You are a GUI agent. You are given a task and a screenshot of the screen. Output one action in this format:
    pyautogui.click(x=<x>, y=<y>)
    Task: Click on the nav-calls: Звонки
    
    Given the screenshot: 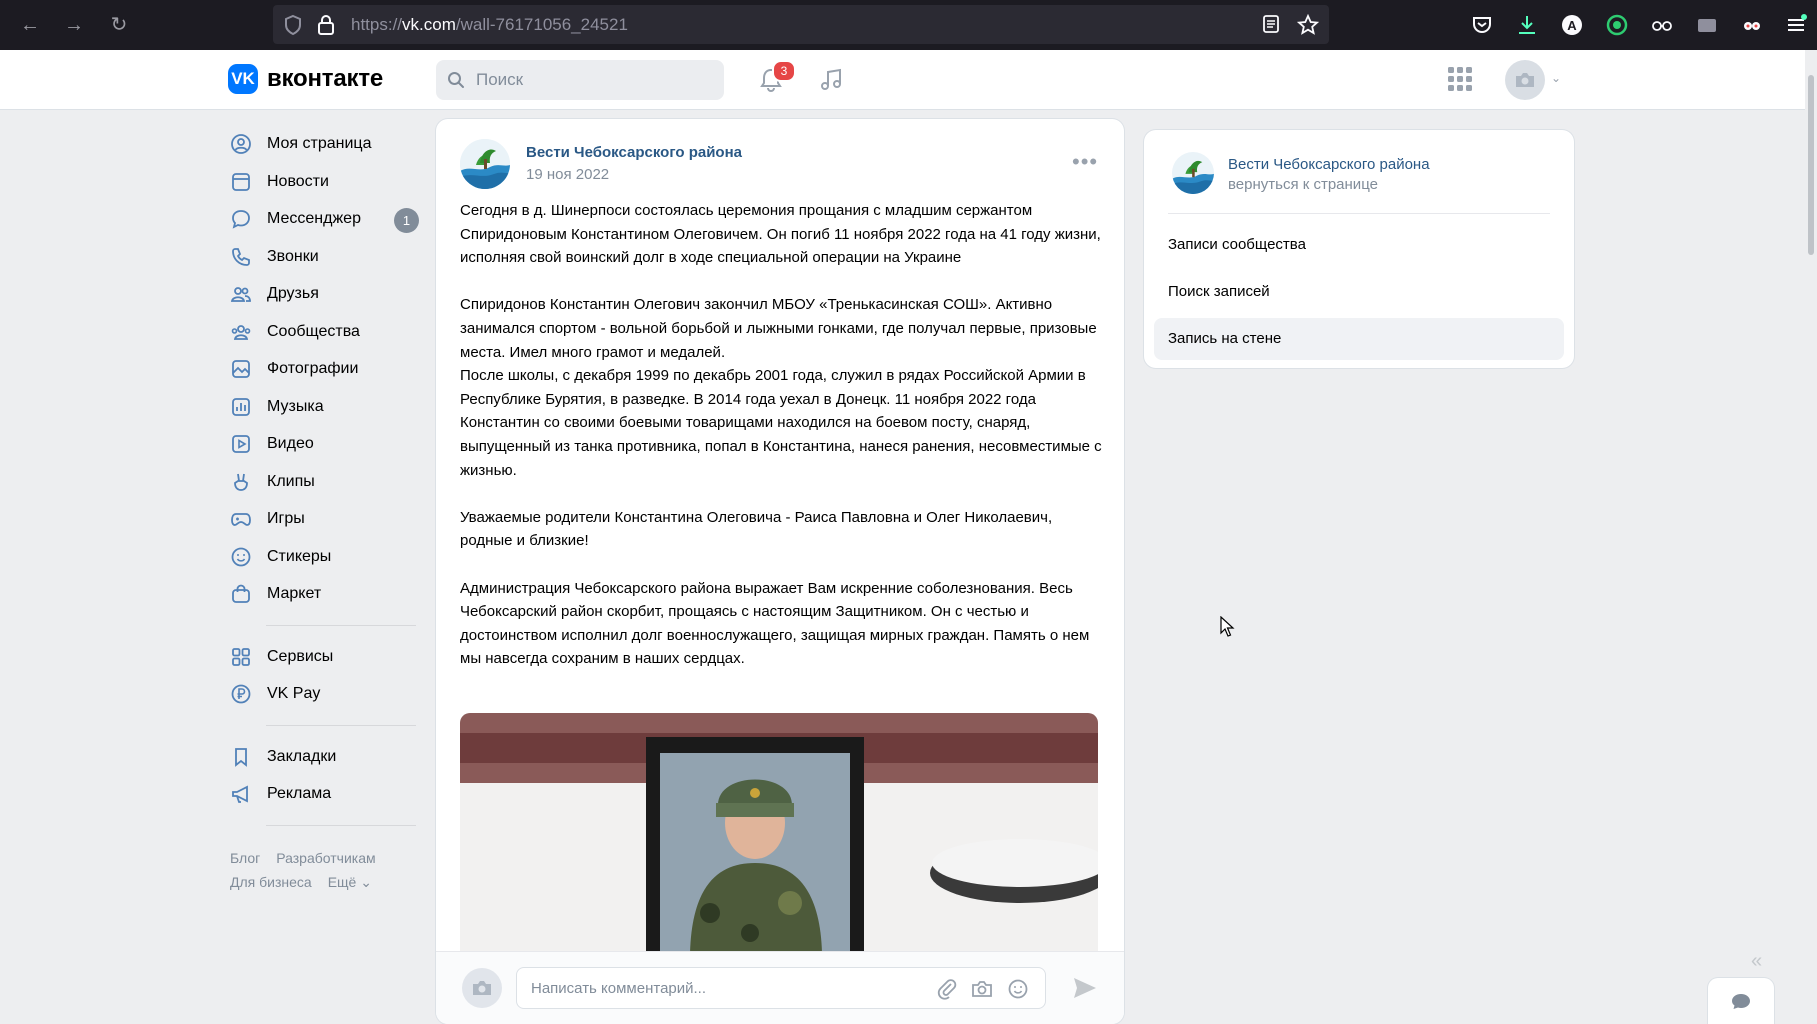 What is the action you would take?
    pyautogui.click(x=324, y=257)
    